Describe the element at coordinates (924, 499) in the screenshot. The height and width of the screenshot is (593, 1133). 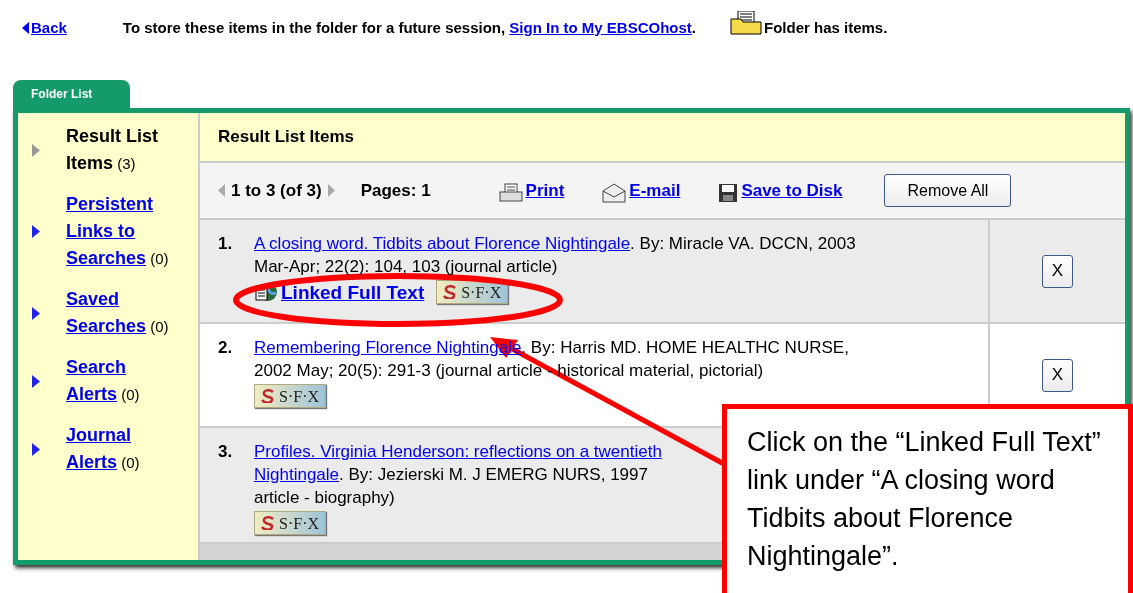
I see `callout-text: Click on the “Linked Full Text” link under “A closing word Tidbits about Florence Nightingale”.` at that location.